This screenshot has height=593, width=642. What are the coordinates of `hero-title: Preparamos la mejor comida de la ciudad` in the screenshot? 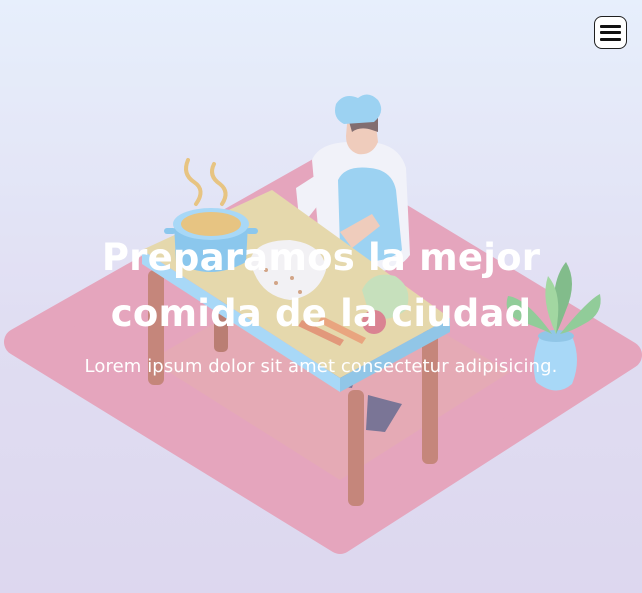 It's located at (321, 285).